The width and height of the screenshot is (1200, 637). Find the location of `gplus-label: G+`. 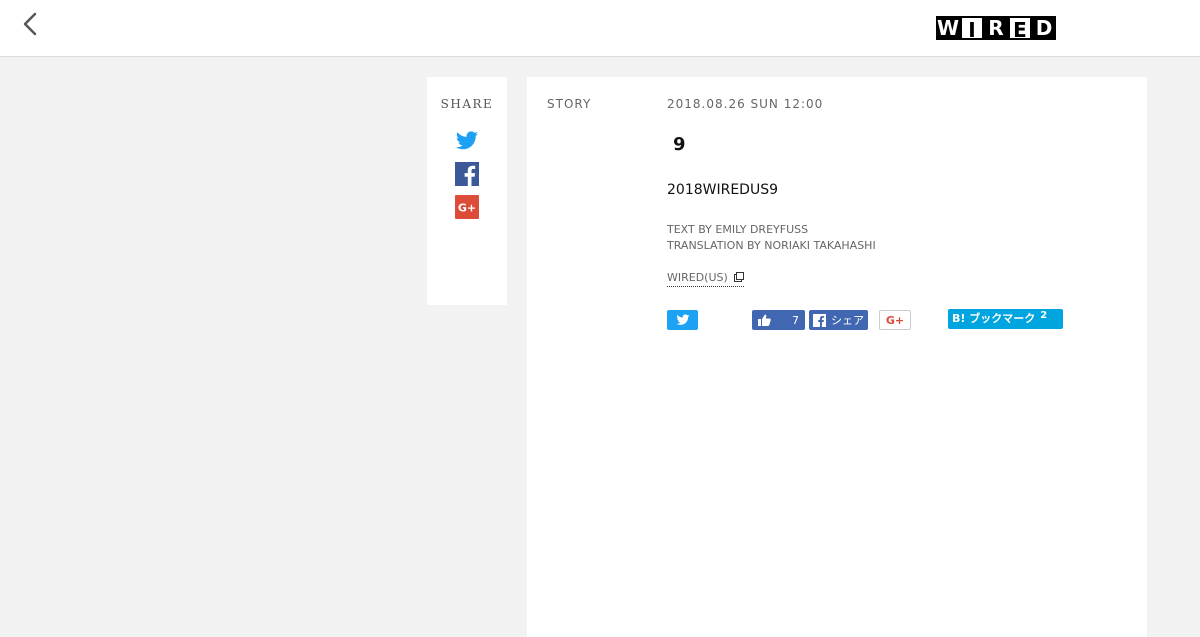

gplus-label: G+ is located at coordinates (895, 320).